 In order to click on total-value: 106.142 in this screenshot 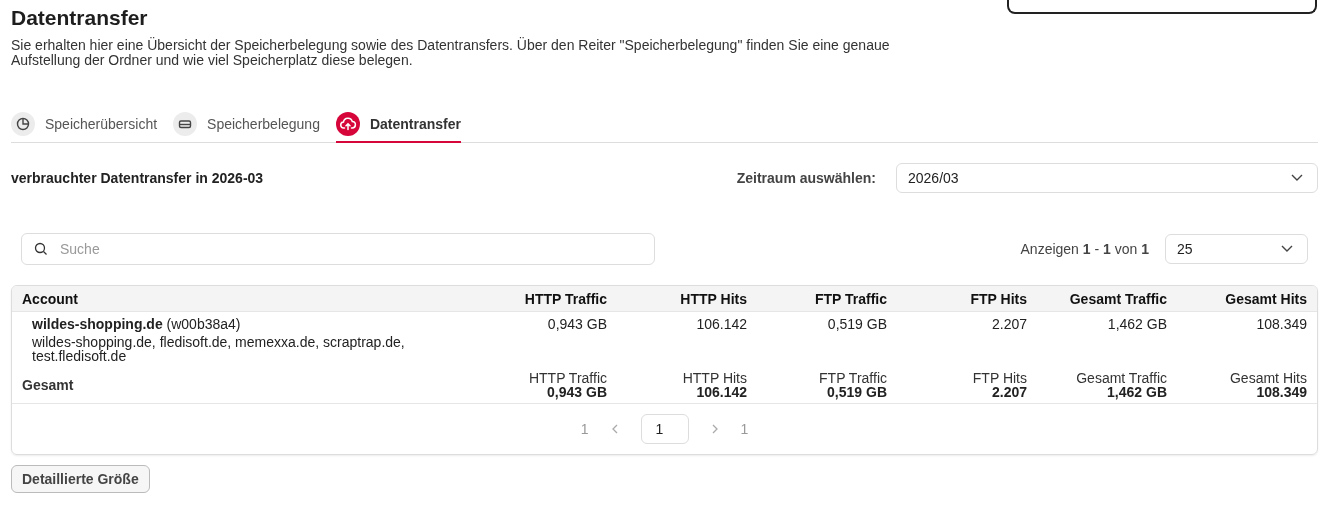, I will do `click(721, 392)`.